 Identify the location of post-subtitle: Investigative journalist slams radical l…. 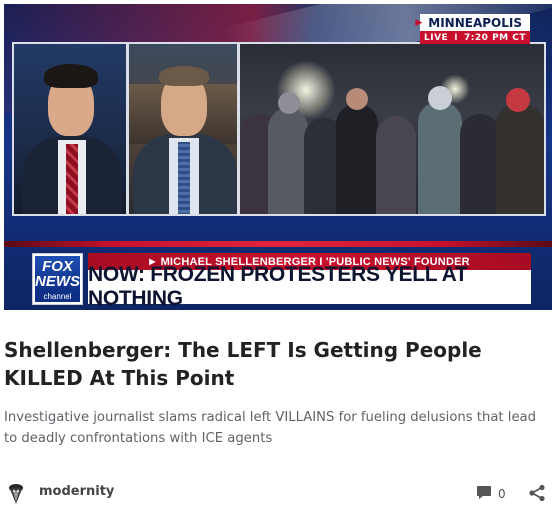
(270, 428).